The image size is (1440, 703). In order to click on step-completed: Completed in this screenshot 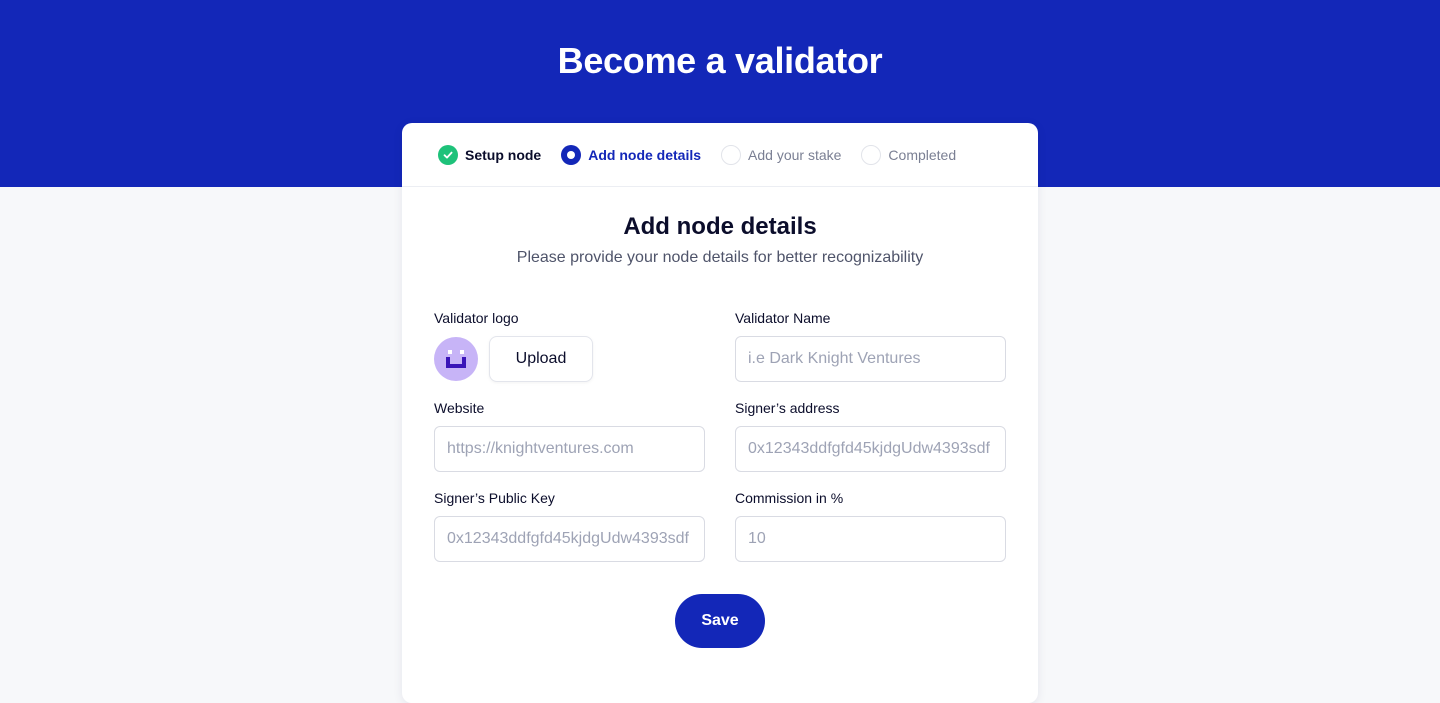, I will do `click(909, 154)`.